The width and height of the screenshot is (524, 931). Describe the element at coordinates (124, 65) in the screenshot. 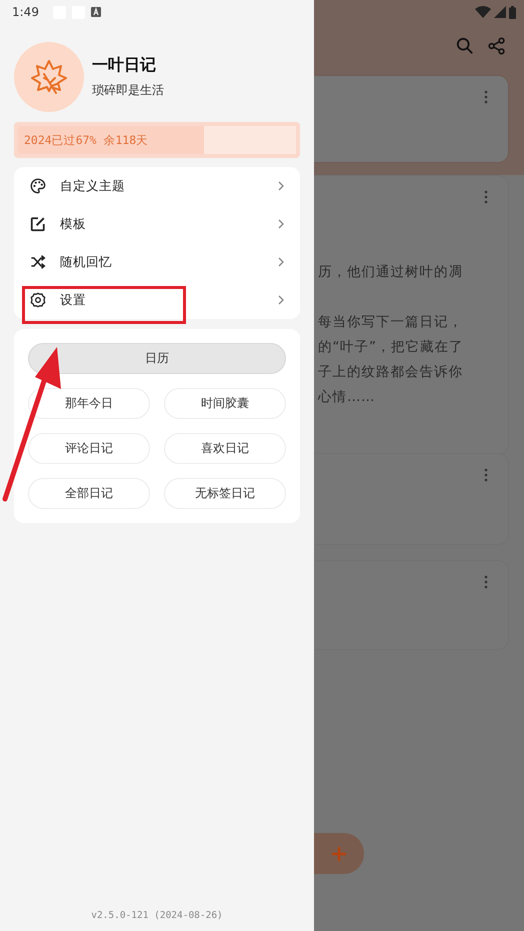

I see `app-name: 一叶日记` at that location.